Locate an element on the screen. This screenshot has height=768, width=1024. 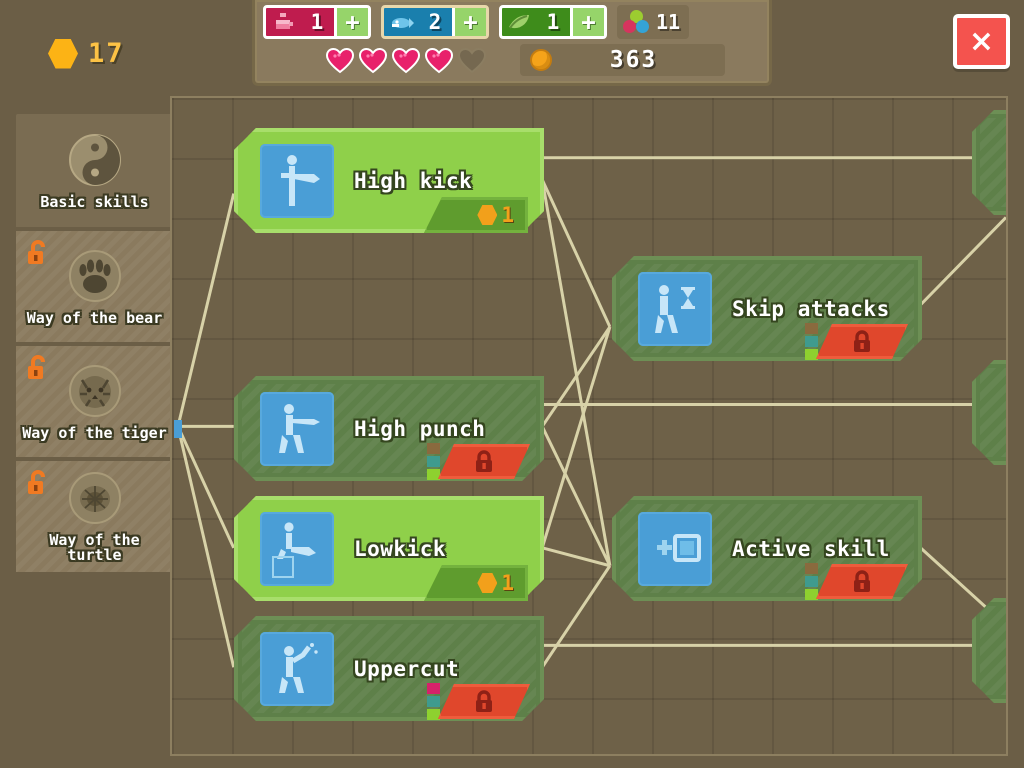
close-button: × is located at coordinates (981, 41).